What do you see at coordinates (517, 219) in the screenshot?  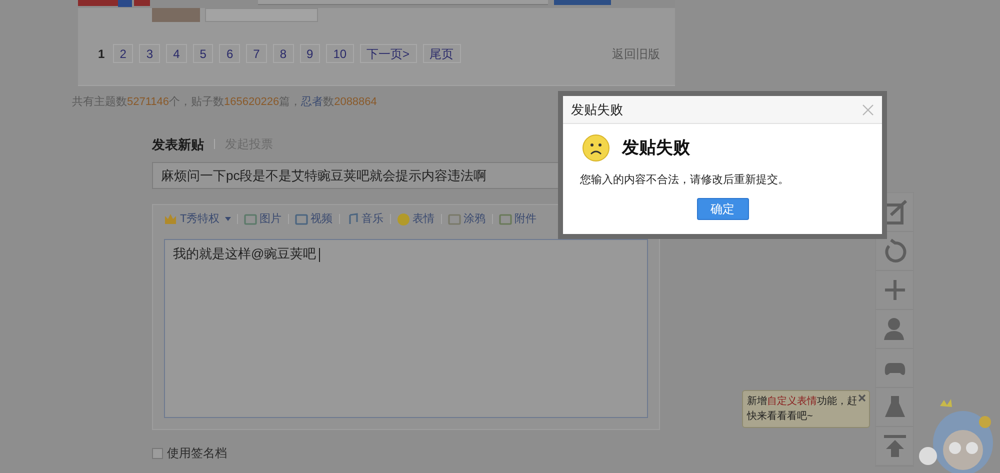 I see `toolbar-button: 附件` at bounding box center [517, 219].